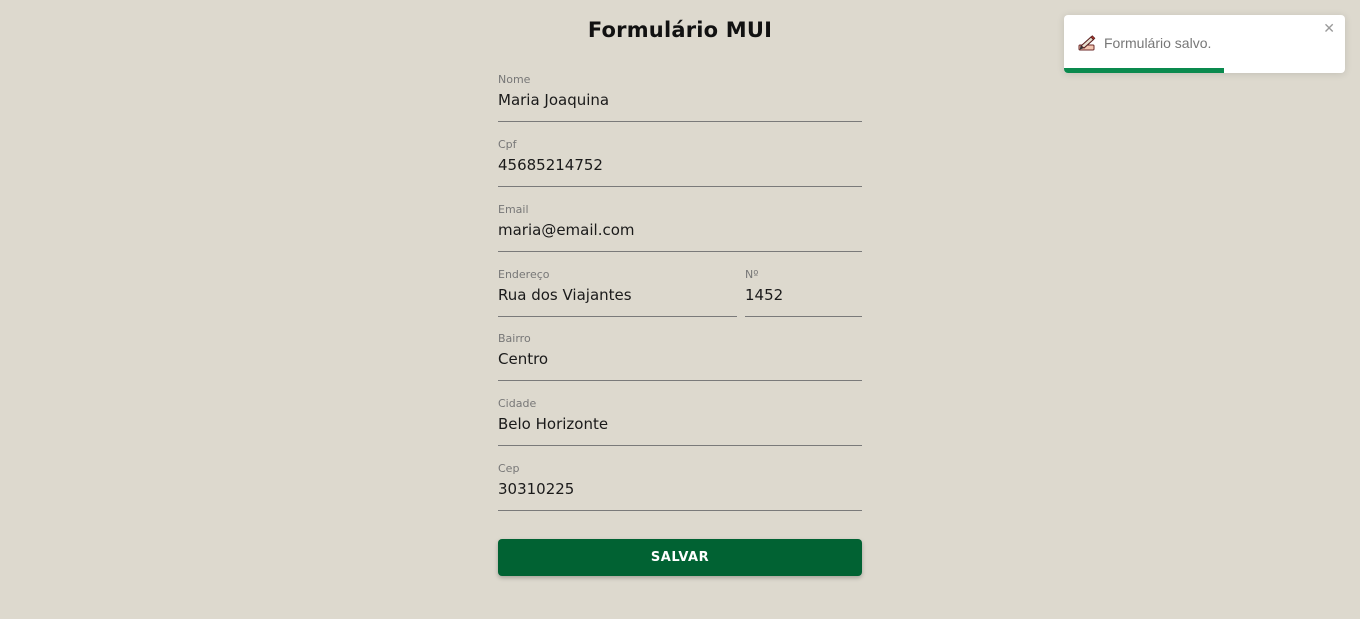 Image resolution: width=1360 pixels, height=619 pixels. I want to click on endereco-input, so click(617, 295).